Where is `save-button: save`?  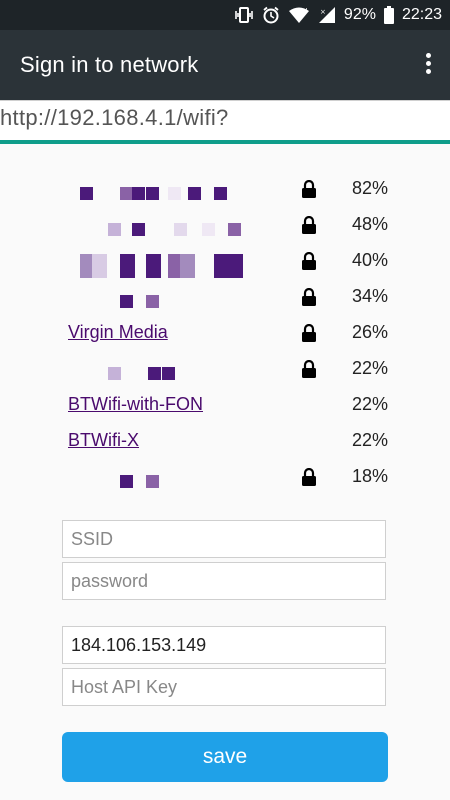
save-button: save is located at coordinates (225, 757).